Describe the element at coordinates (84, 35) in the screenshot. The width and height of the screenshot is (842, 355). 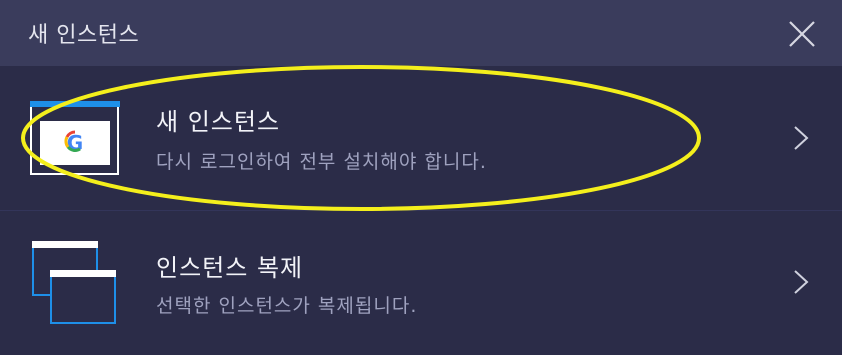
I see `dialog-title: 새 인스턴스` at that location.